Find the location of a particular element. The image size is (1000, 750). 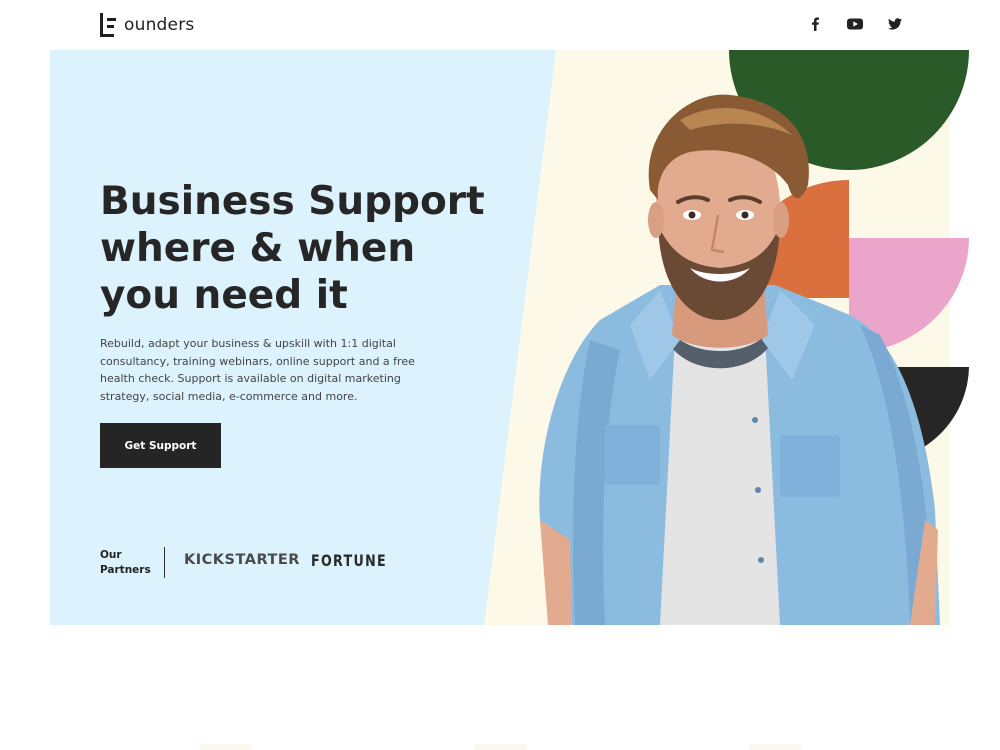

facebook-icon is located at coordinates (815, 24).